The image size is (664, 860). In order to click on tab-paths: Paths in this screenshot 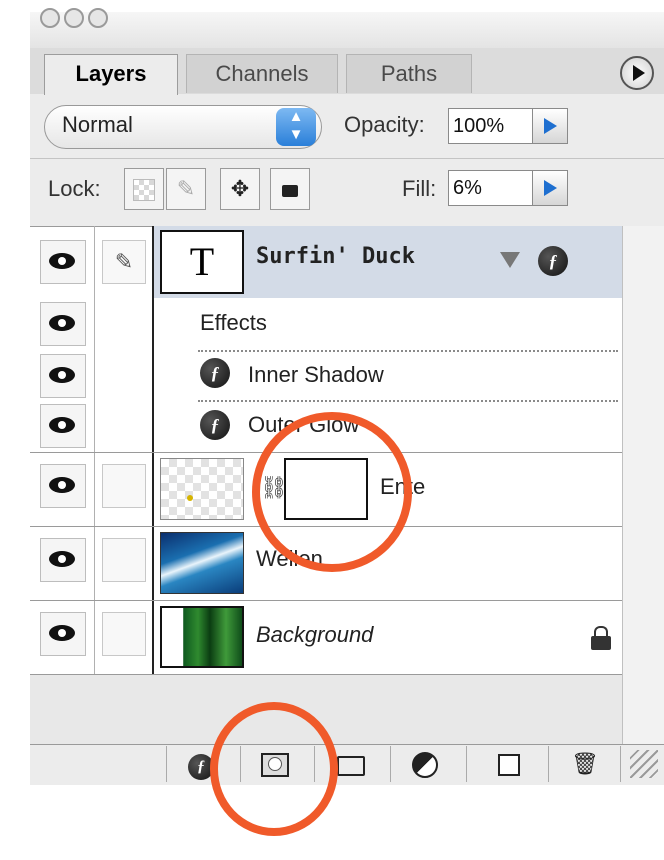, I will do `click(409, 73)`.